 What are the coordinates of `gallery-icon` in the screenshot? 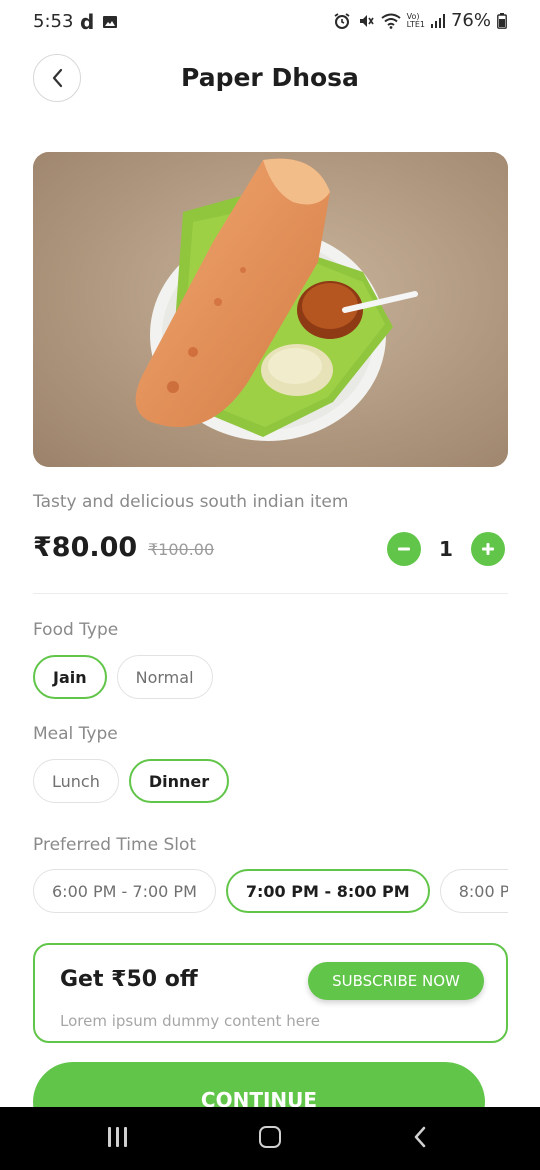 It's located at (110, 22).